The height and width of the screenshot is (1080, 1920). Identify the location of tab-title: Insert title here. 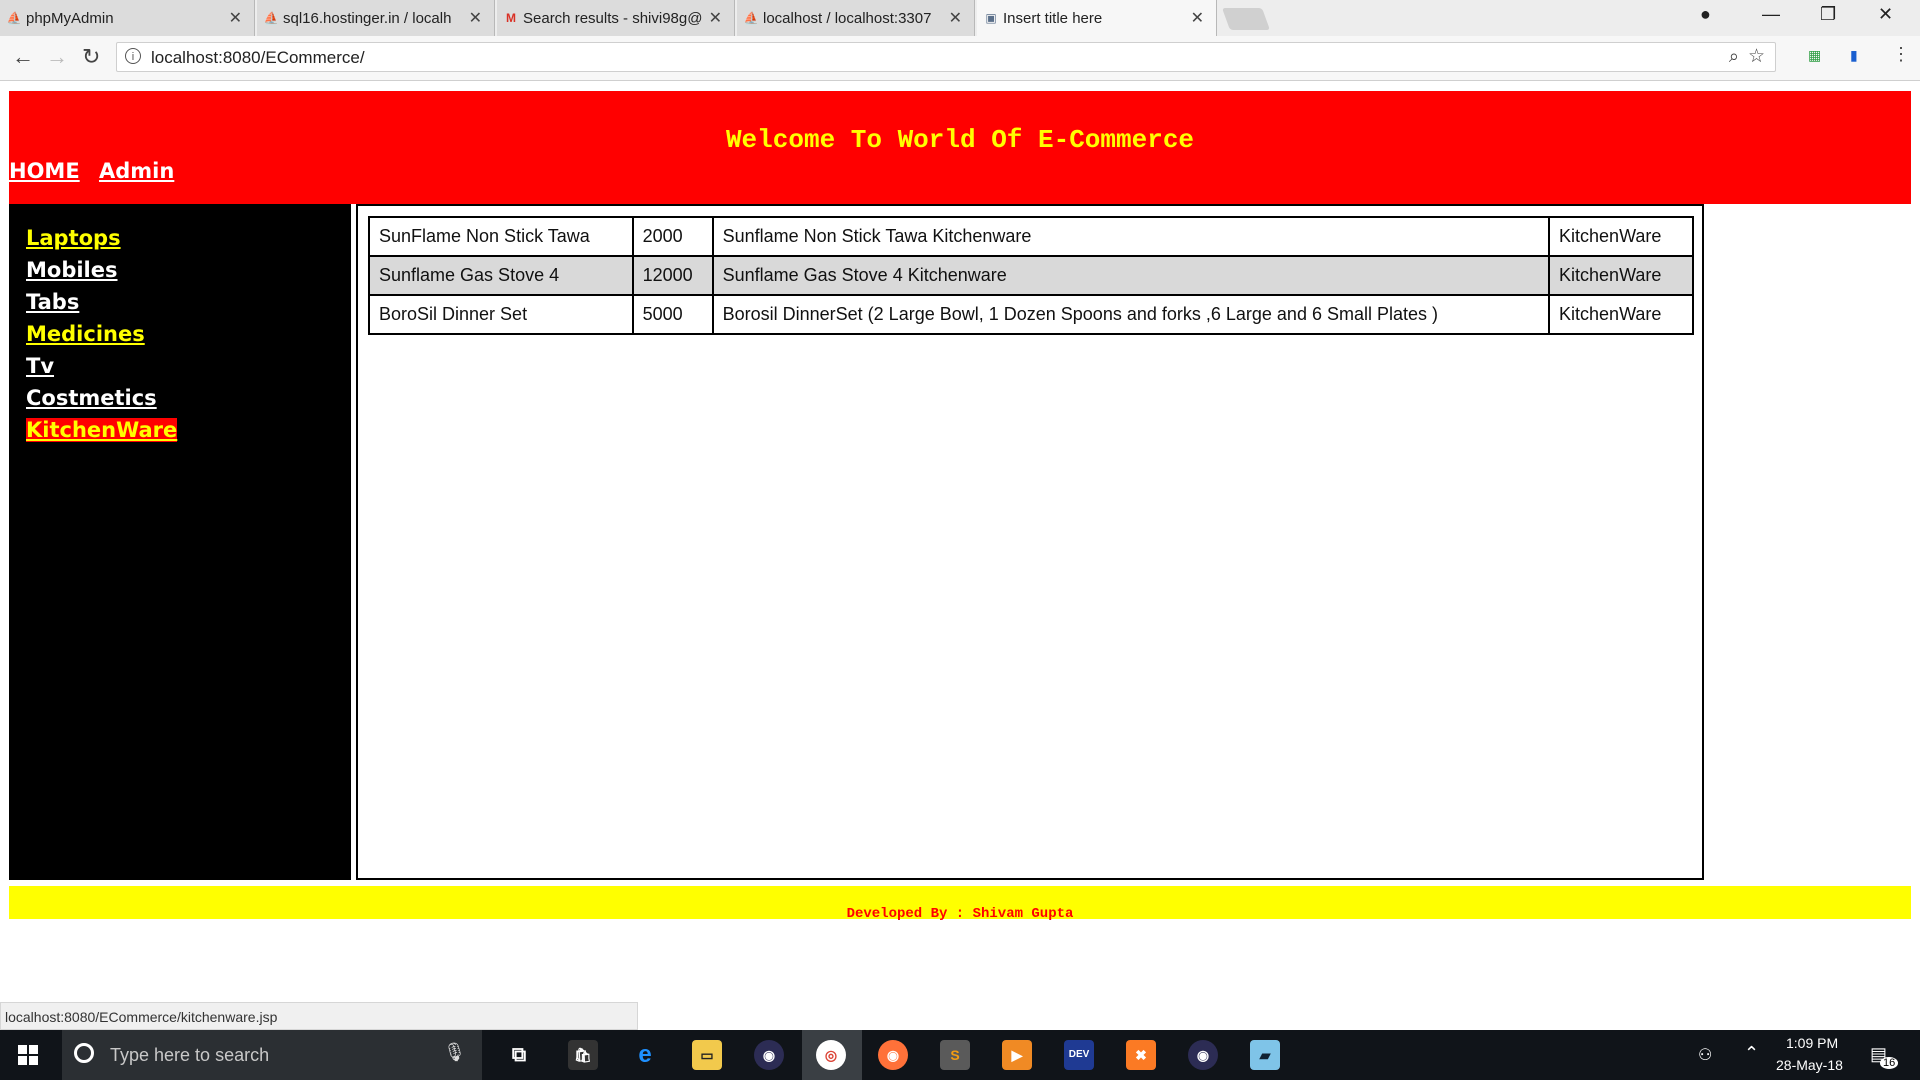
(1053, 18).